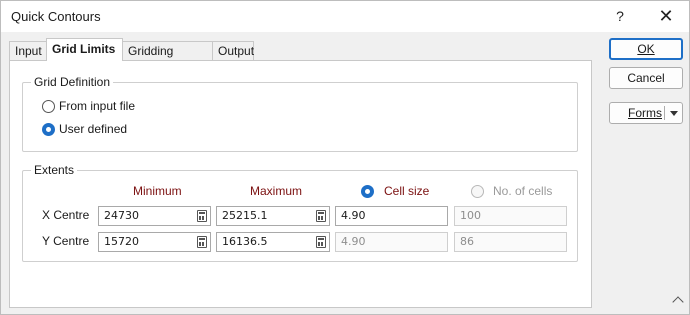  What do you see at coordinates (470, 215) in the screenshot?
I see `x-num-cells-value: 100` at bounding box center [470, 215].